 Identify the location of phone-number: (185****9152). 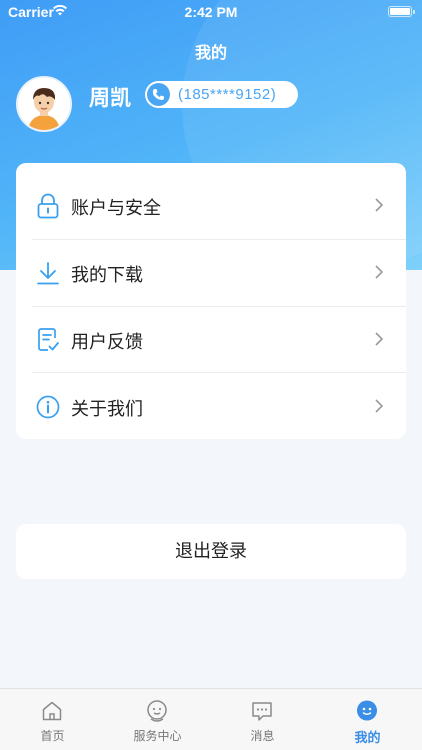
(227, 94).